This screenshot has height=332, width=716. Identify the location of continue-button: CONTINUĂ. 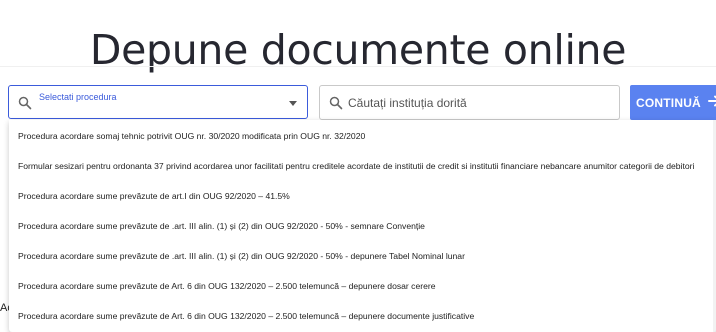
(673, 102).